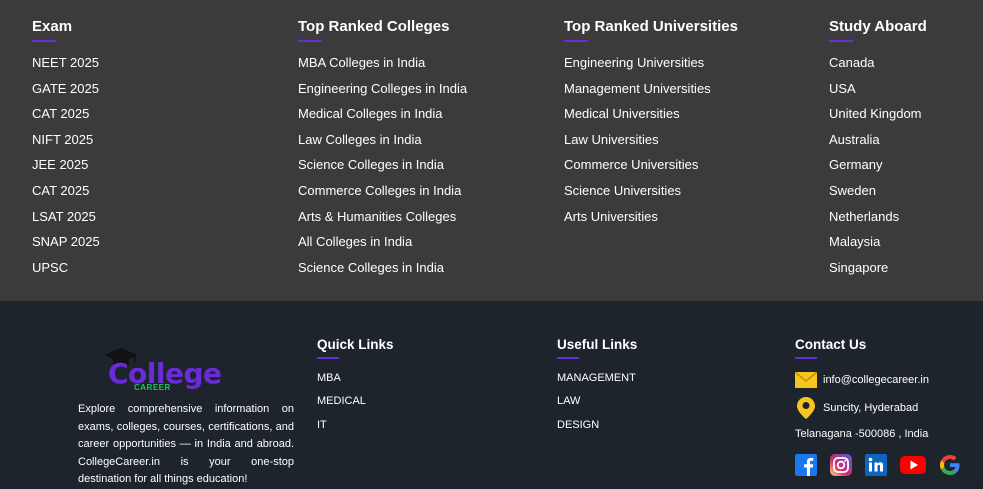 The image size is (983, 489). Describe the element at coordinates (841, 465) in the screenshot. I see `instagram-icon` at that location.